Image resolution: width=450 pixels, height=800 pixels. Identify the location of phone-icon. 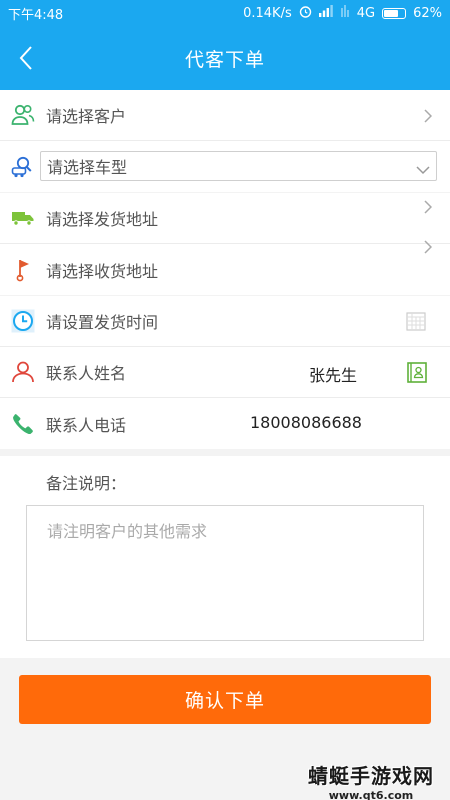
(23, 424).